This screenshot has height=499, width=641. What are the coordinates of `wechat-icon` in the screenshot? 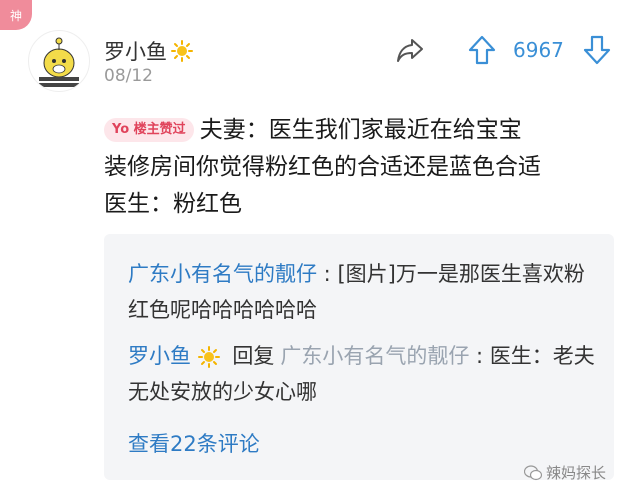 It's located at (533, 472).